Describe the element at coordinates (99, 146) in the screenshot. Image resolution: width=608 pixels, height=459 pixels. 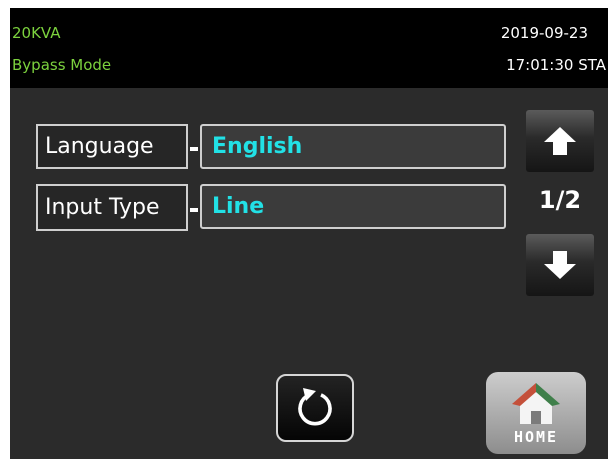
I see `language-label: Language` at that location.